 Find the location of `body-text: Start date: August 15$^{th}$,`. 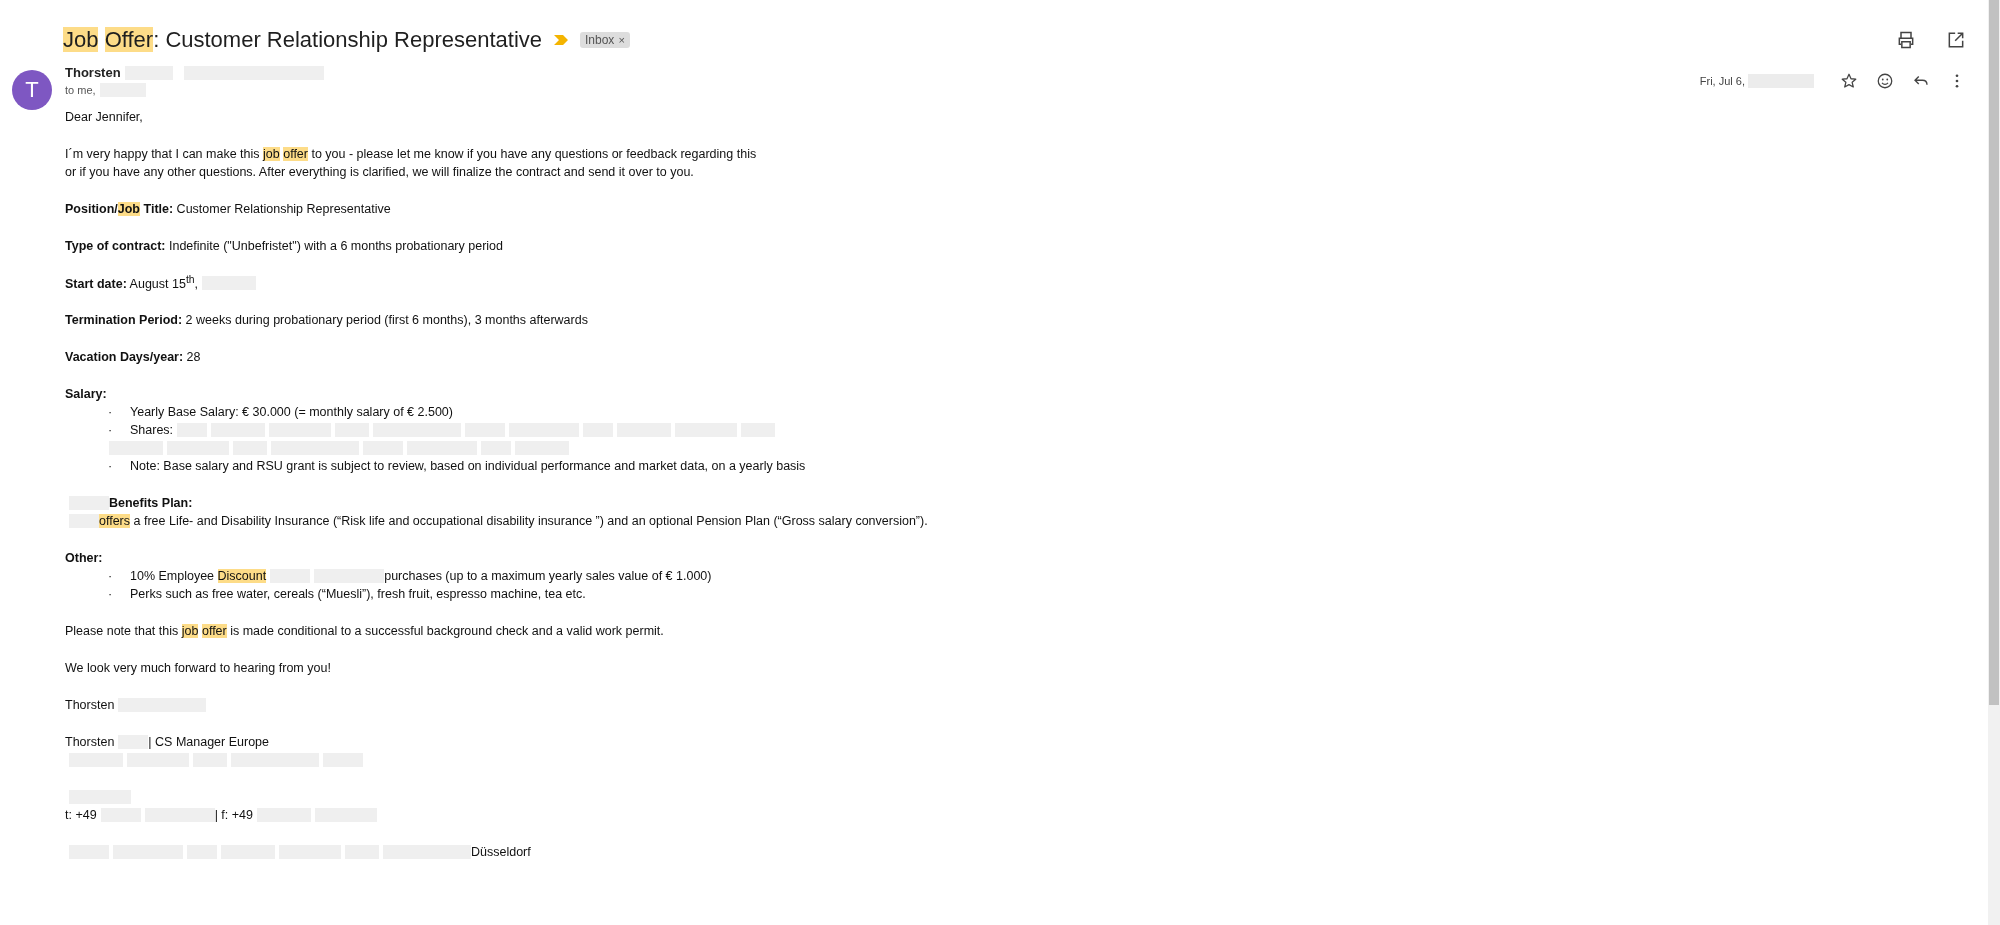

body-text: Start date: August 15$^{th}$, is located at coordinates (132, 283).